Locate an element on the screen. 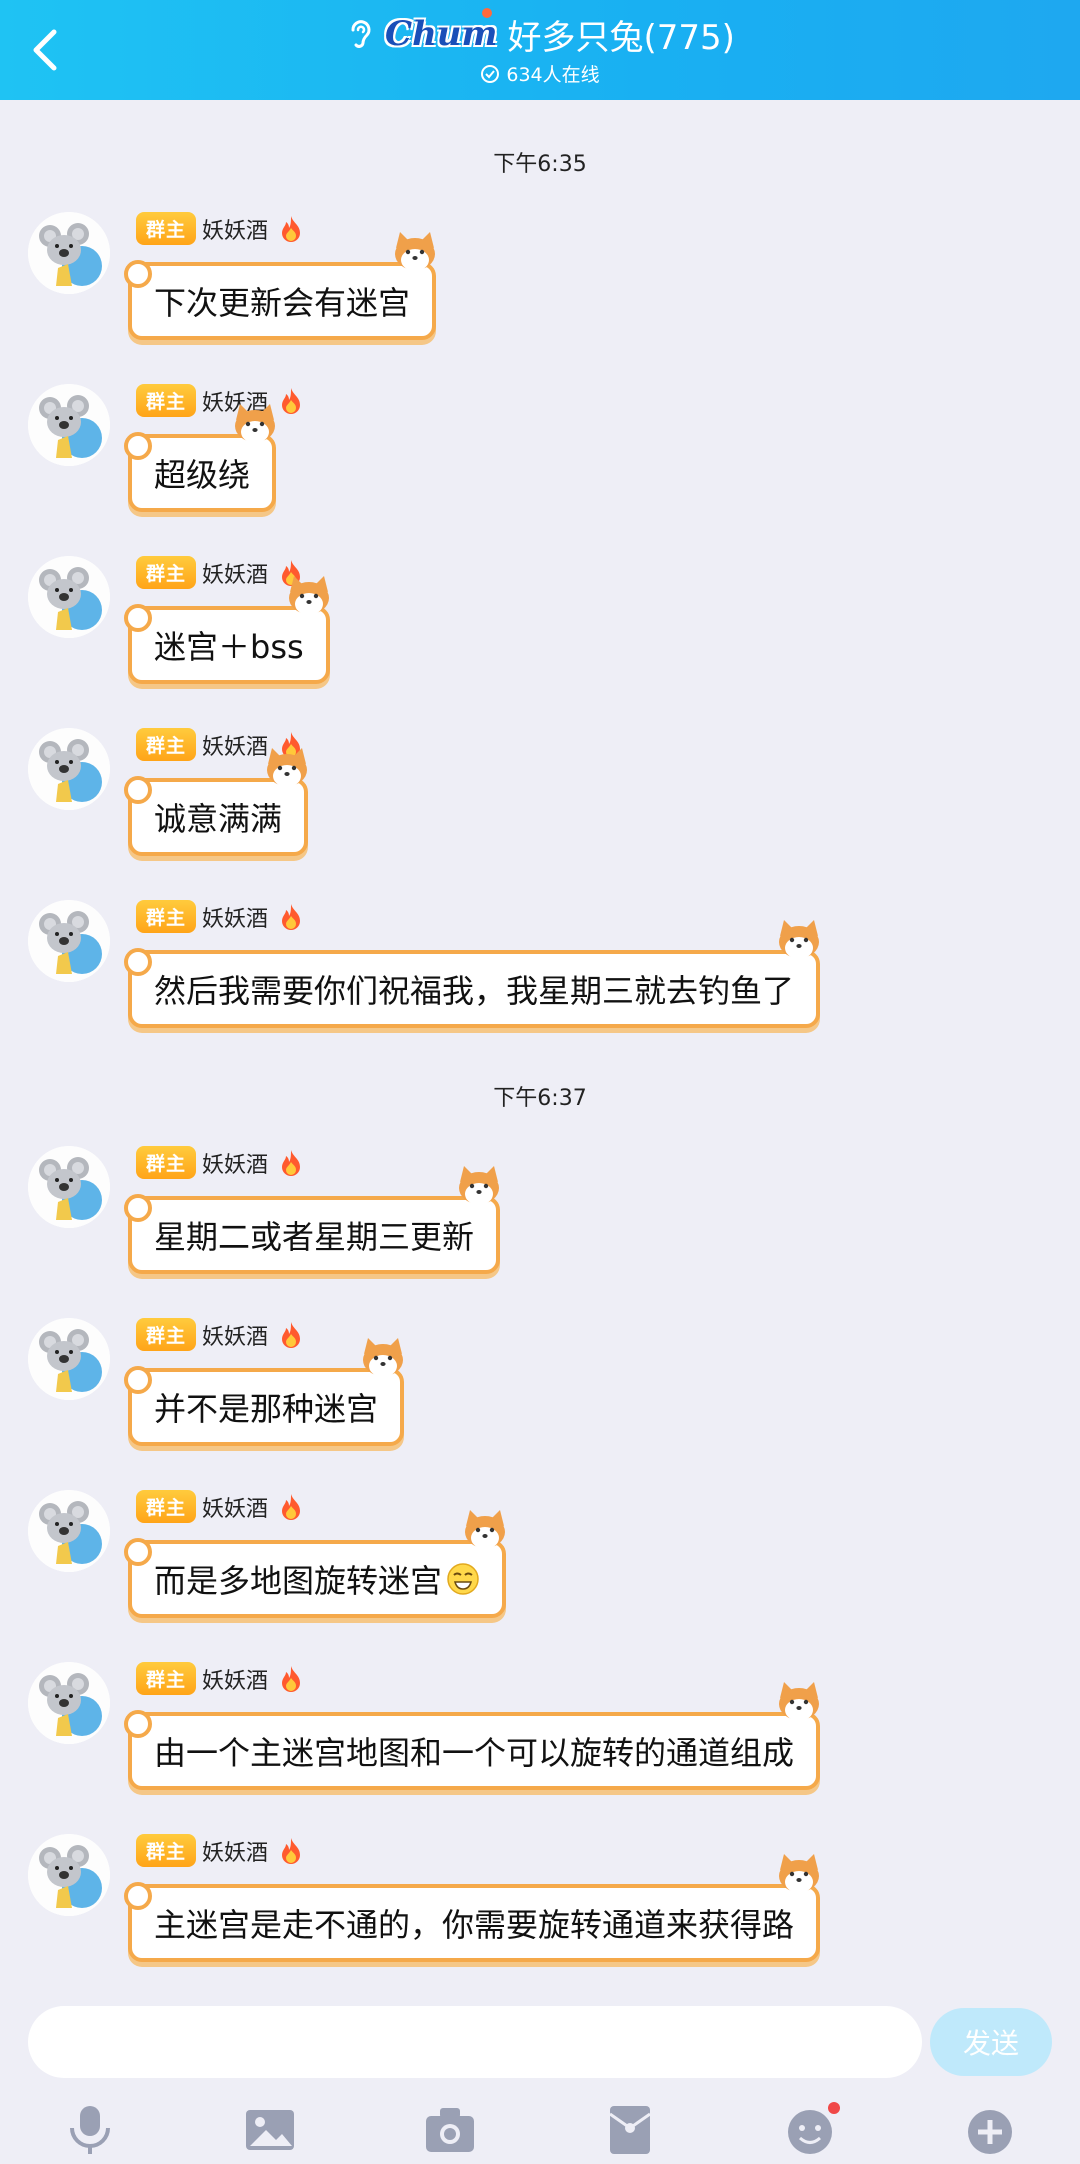 This screenshot has width=1080, height=2164. message-bubble: 而是多地图旋转迷宫 is located at coordinates (315, 1564).